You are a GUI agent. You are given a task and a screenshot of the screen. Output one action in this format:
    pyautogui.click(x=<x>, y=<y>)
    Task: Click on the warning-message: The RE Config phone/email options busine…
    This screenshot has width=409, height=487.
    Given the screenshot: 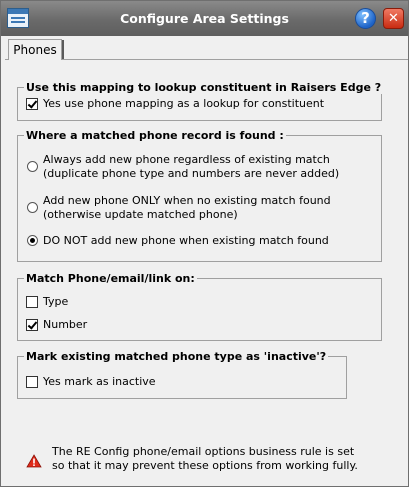 What is the action you would take?
    pyautogui.click(x=205, y=459)
    